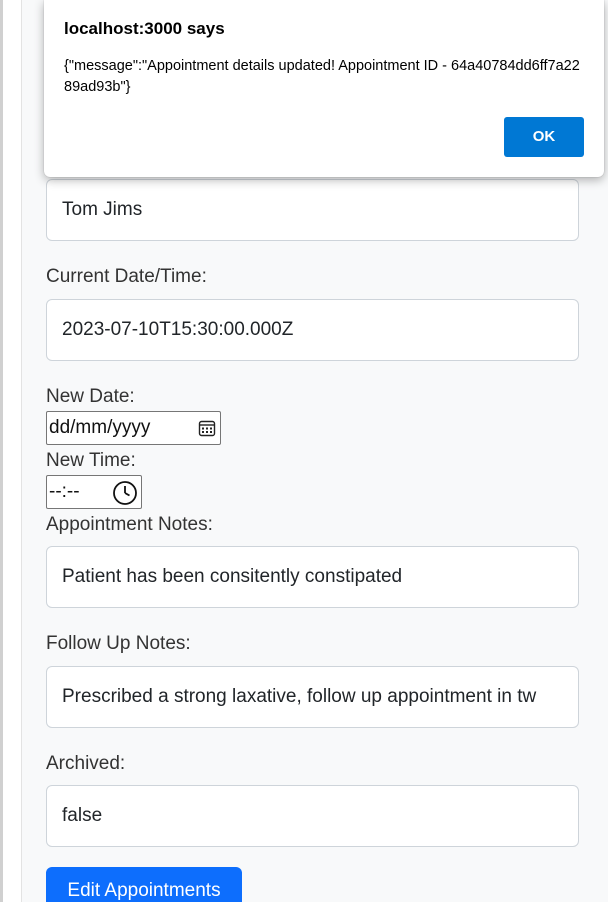  I want to click on current-datetime-field: 2023-07-10T15:30:00.000Z, so click(312, 330).